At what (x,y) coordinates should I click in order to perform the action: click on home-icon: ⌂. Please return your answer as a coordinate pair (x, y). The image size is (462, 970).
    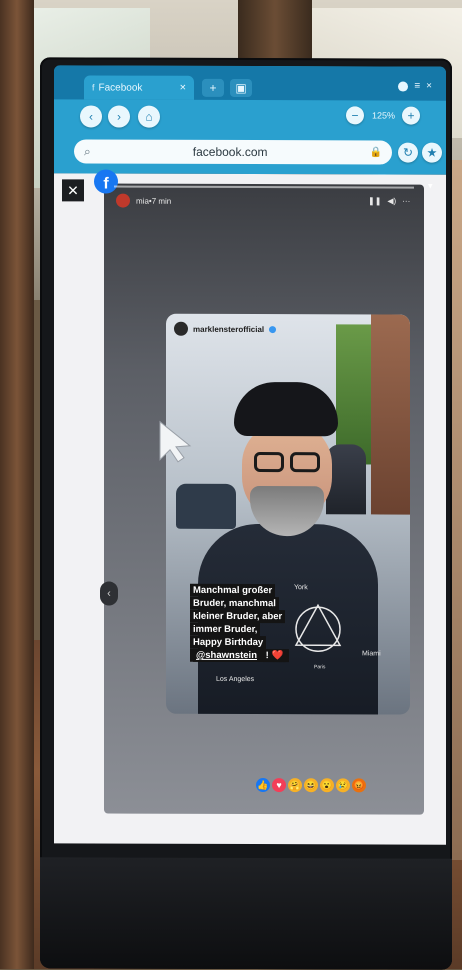
    Looking at the image, I should click on (149, 116).